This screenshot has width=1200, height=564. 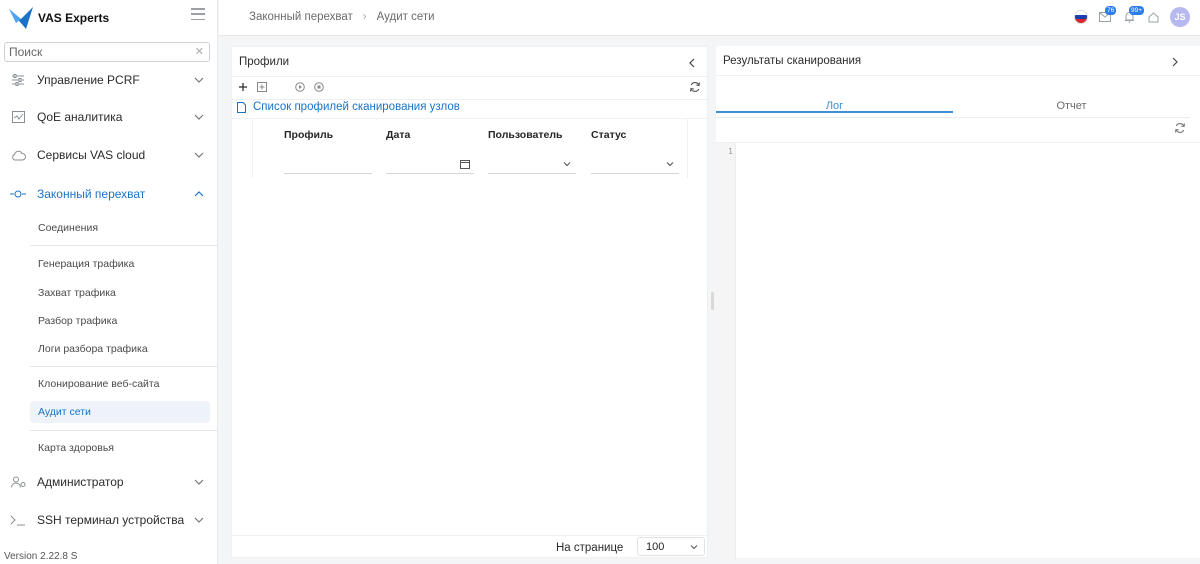 What do you see at coordinates (712, 301) in the screenshot?
I see `panel-resize-handle` at bounding box center [712, 301].